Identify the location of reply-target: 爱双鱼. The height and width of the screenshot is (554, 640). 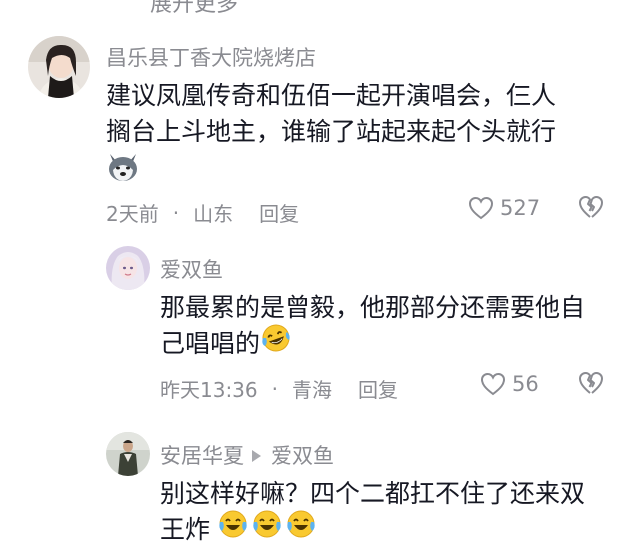
(302, 456).